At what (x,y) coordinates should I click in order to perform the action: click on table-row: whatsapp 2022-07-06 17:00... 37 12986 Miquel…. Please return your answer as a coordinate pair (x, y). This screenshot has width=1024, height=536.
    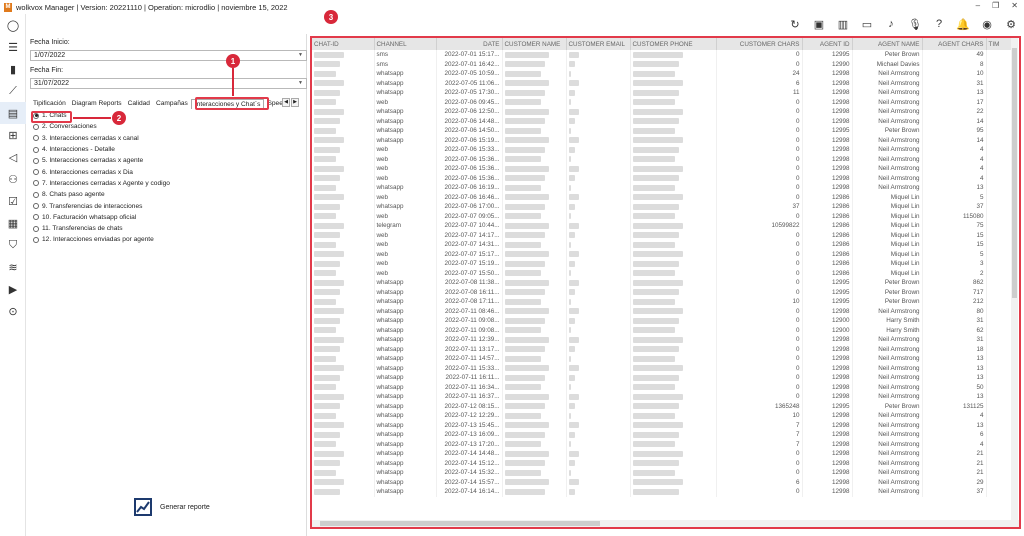
    Looking at the image, I should click on (665, 207).